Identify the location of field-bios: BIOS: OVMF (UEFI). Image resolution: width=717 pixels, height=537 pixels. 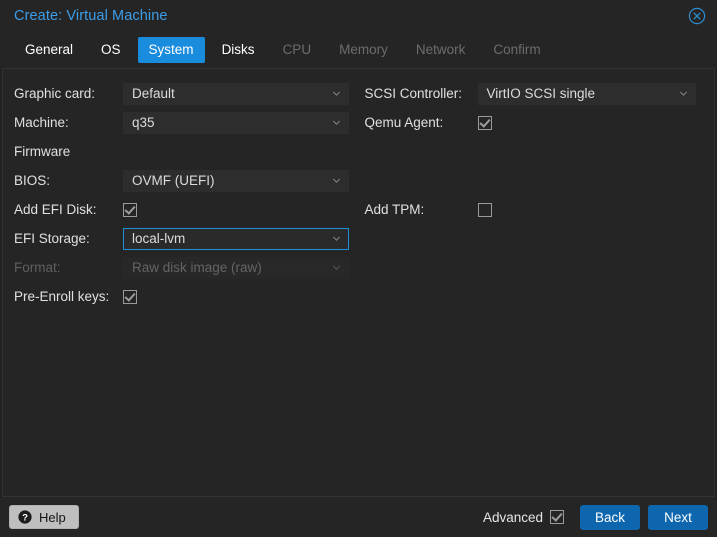
(181, 180).